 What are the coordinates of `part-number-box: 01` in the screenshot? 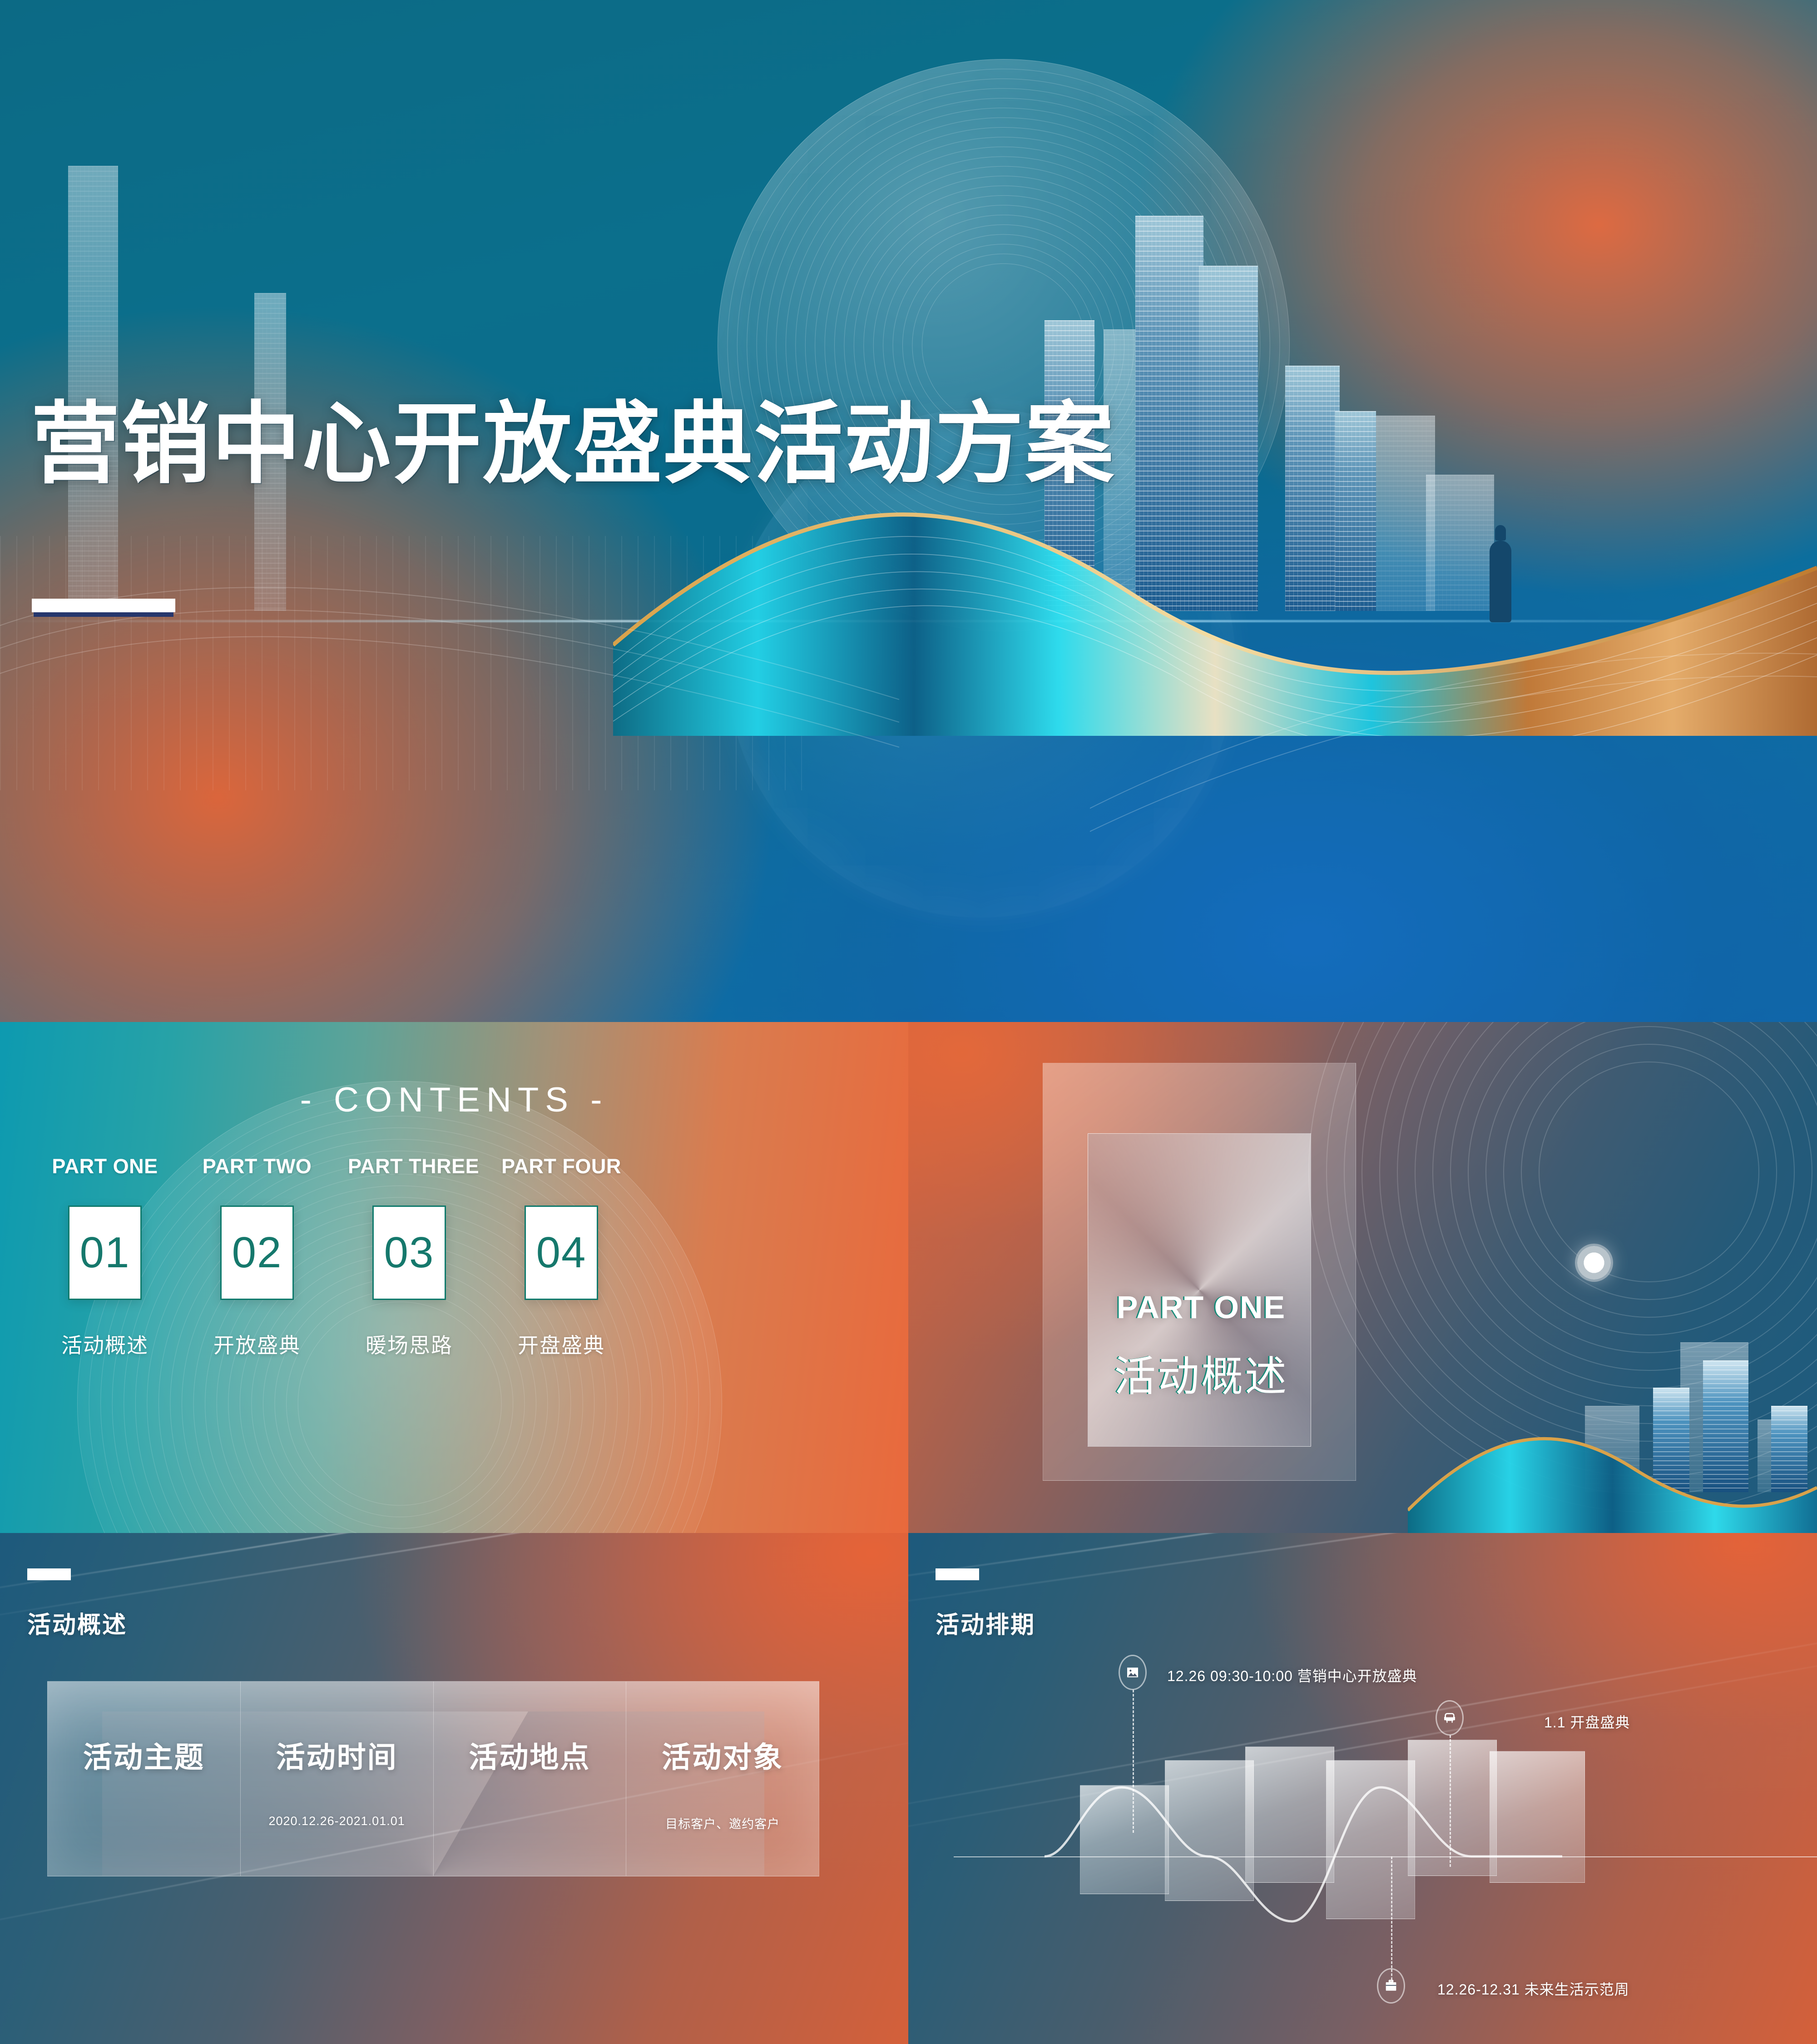 It's located at (105, 1253).